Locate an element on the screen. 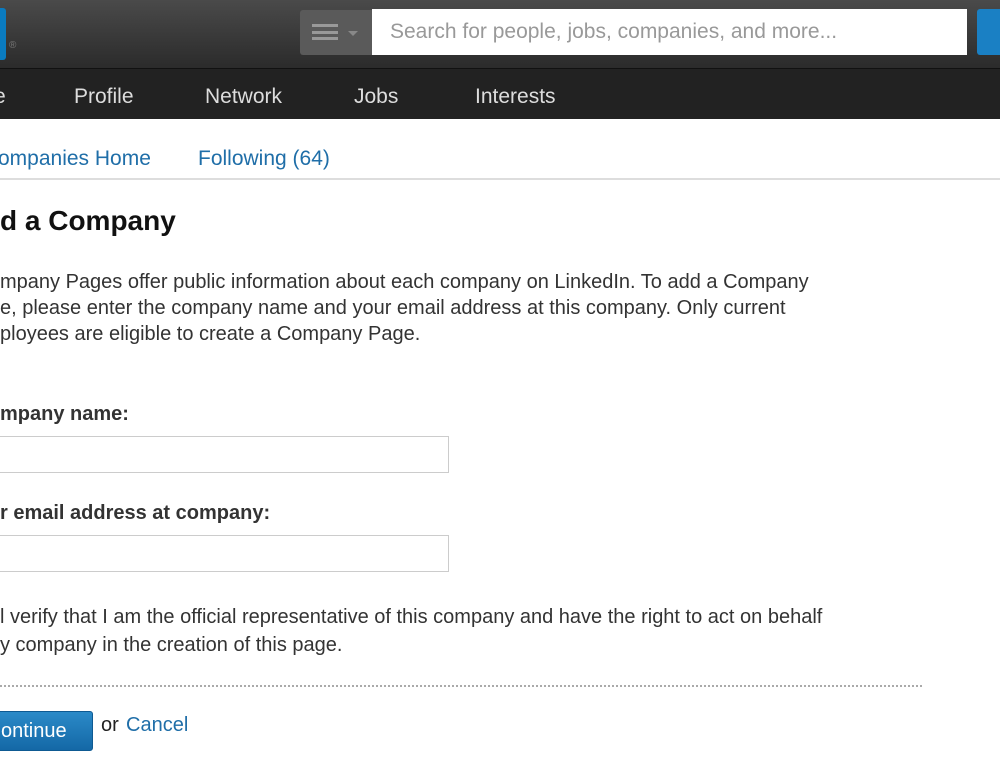  nav-home: e is located at coordinates (3, 97).